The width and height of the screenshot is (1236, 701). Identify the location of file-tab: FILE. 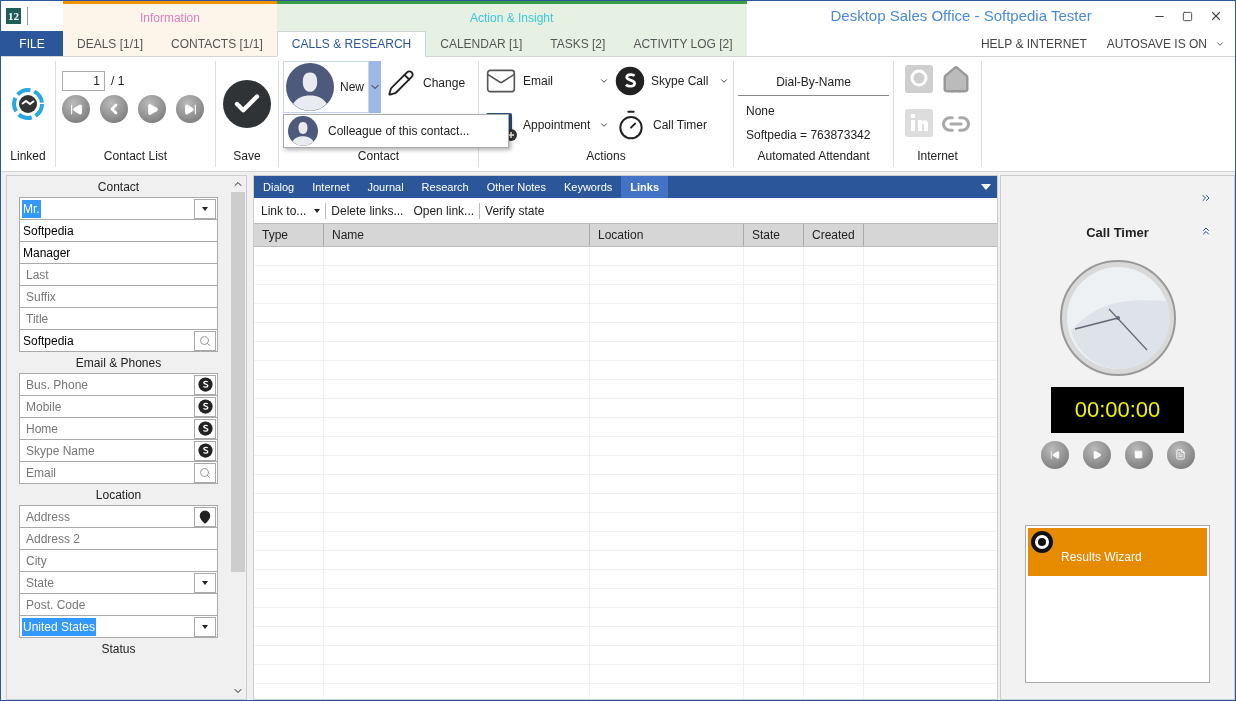
(32, 43).